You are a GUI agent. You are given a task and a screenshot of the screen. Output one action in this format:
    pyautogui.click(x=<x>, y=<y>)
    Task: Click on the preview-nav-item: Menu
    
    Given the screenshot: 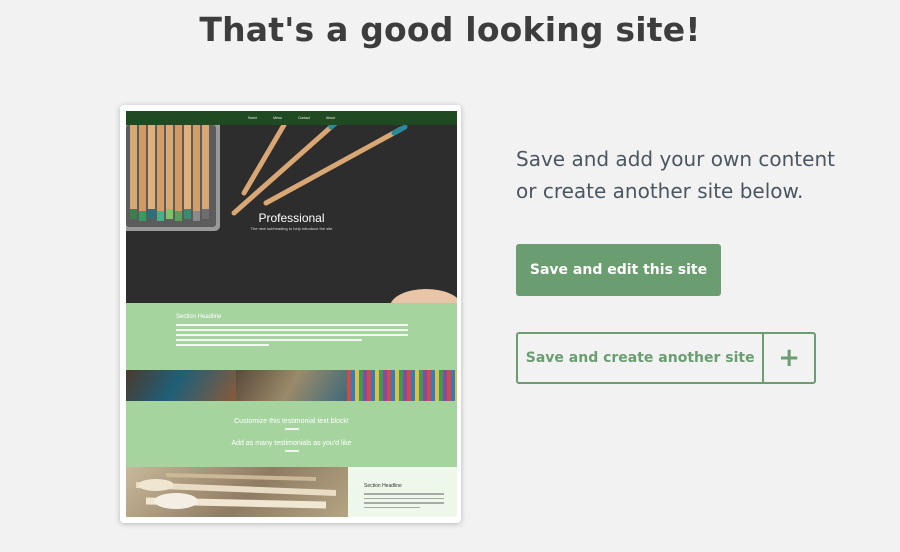 What is the action you would take?
    pyautogui.click(x=277, y=118)
    